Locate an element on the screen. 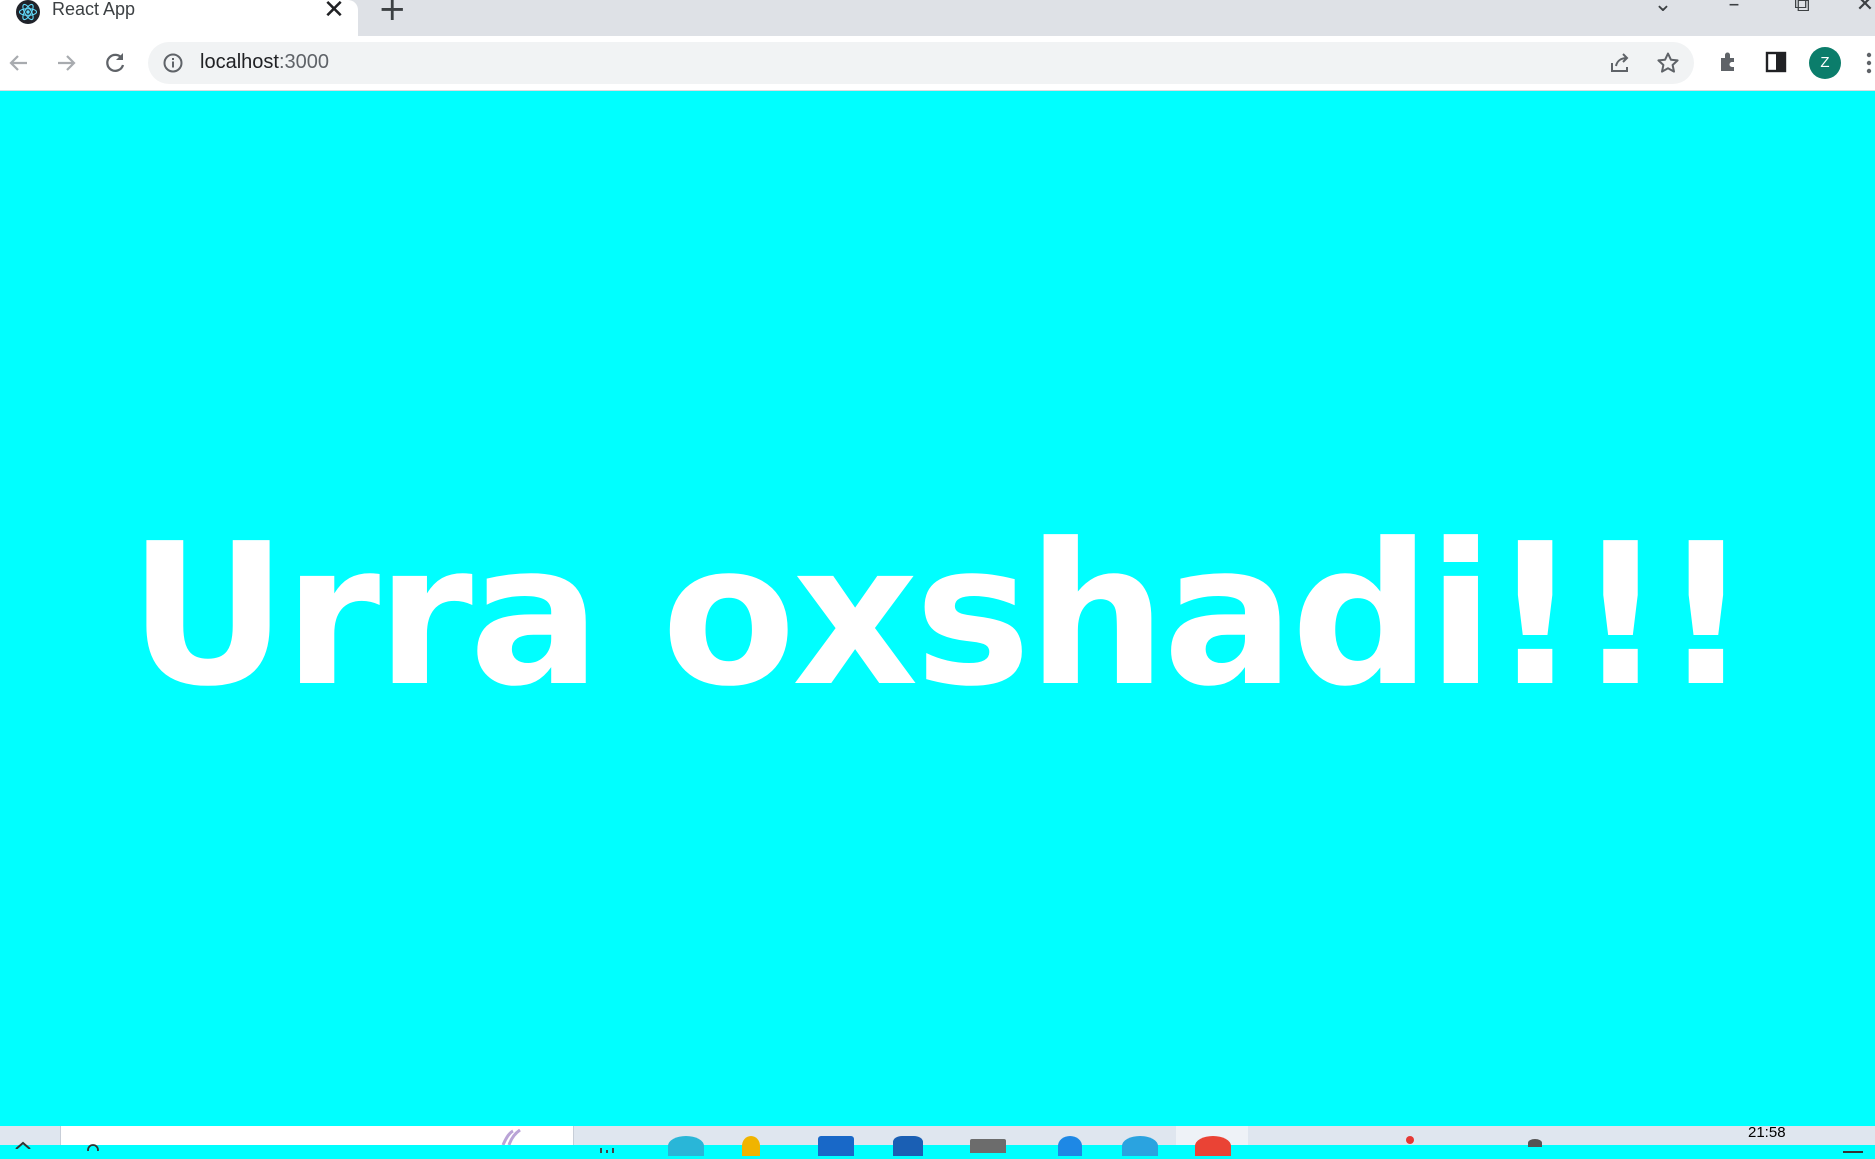 This screenshot has width=1875, height=1159. star-icon is located at coordinates (1668, 63).